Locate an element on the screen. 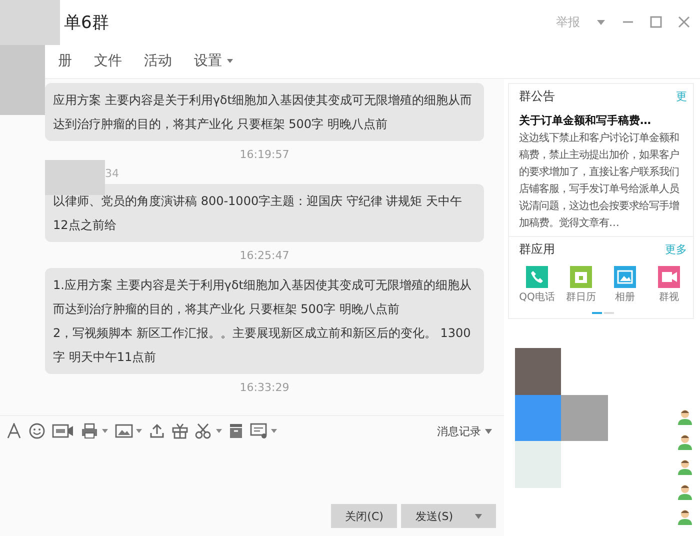 The width and height of the screenshot is (700, 536). photo-icon is located at coordinates (625, 277).